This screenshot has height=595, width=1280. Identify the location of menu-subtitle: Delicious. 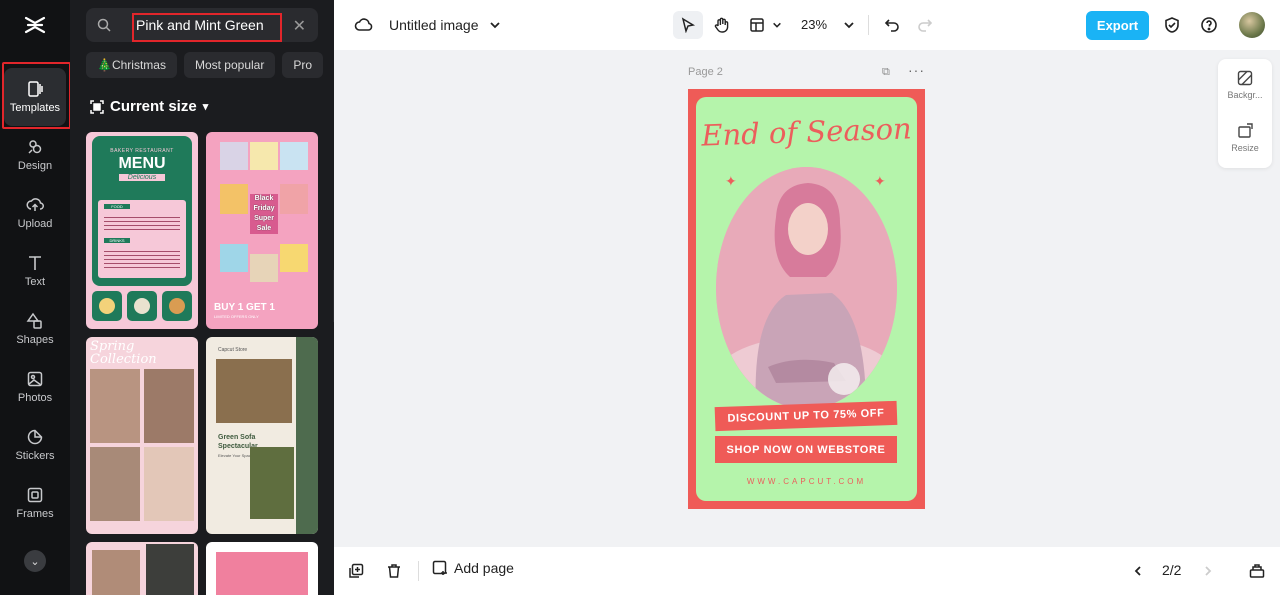
(142, 177).